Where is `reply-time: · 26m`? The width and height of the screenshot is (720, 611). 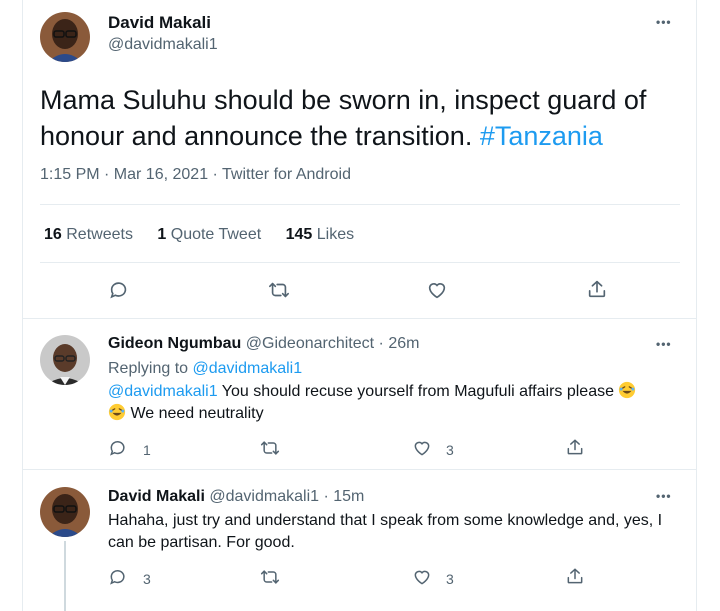 reply-time: · 26m is located at coordinates (397, 343).